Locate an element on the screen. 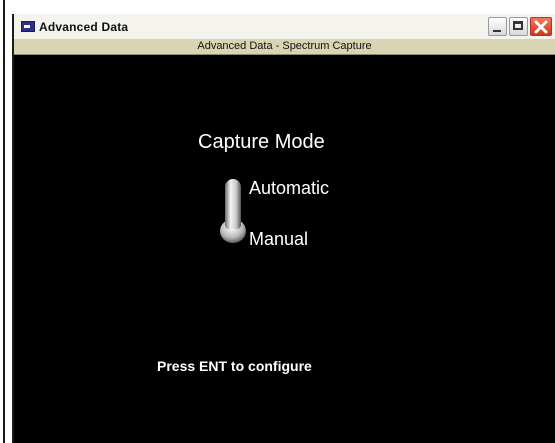 This screenshot has width=555, height=443. title-bar: Advanced Data is located at coordinates (284, 27).